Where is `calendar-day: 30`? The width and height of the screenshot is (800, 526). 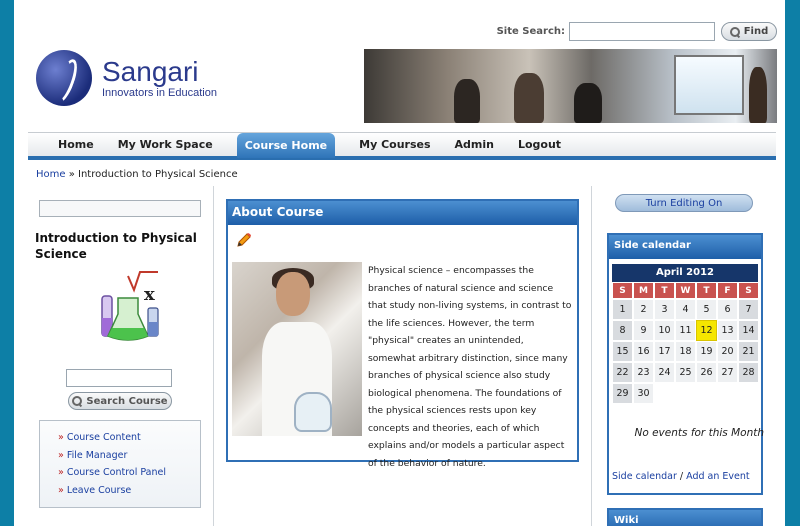
calendar-day: 30 is located at coordinates (643, 393).